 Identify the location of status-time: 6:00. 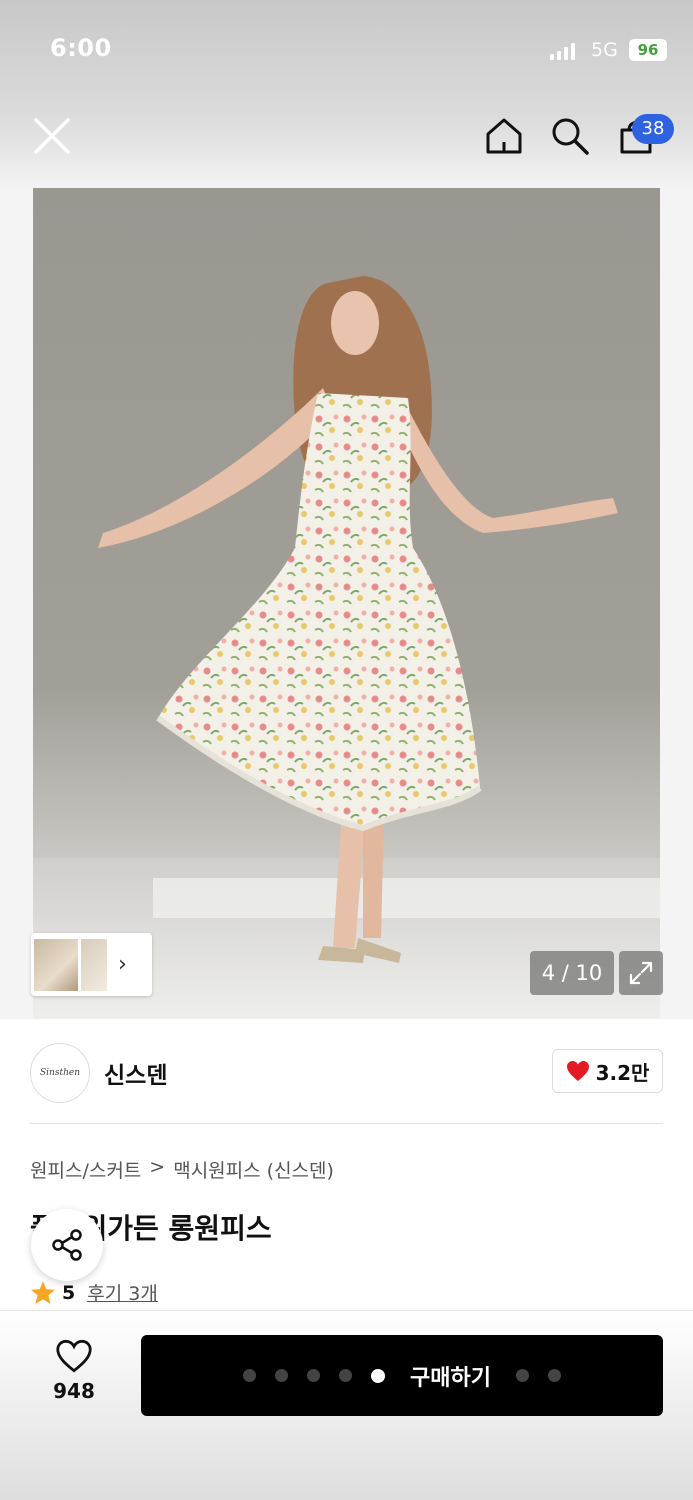
(81, 48).